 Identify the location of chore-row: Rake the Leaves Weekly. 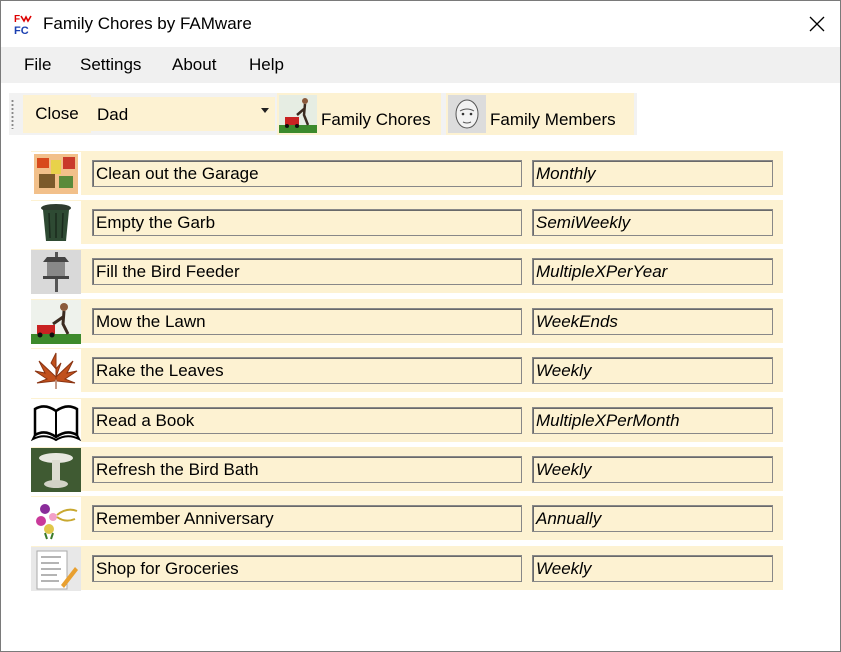
(407, 370).